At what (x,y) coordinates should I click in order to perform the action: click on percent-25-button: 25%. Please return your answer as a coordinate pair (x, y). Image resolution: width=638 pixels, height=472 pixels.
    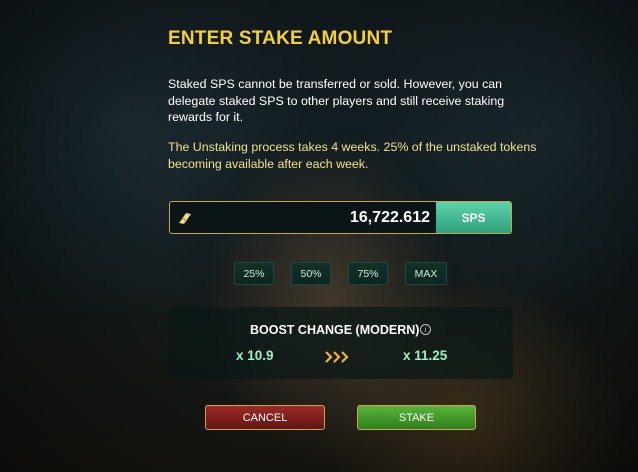
    Looking at the image, I should click on (254, 273).